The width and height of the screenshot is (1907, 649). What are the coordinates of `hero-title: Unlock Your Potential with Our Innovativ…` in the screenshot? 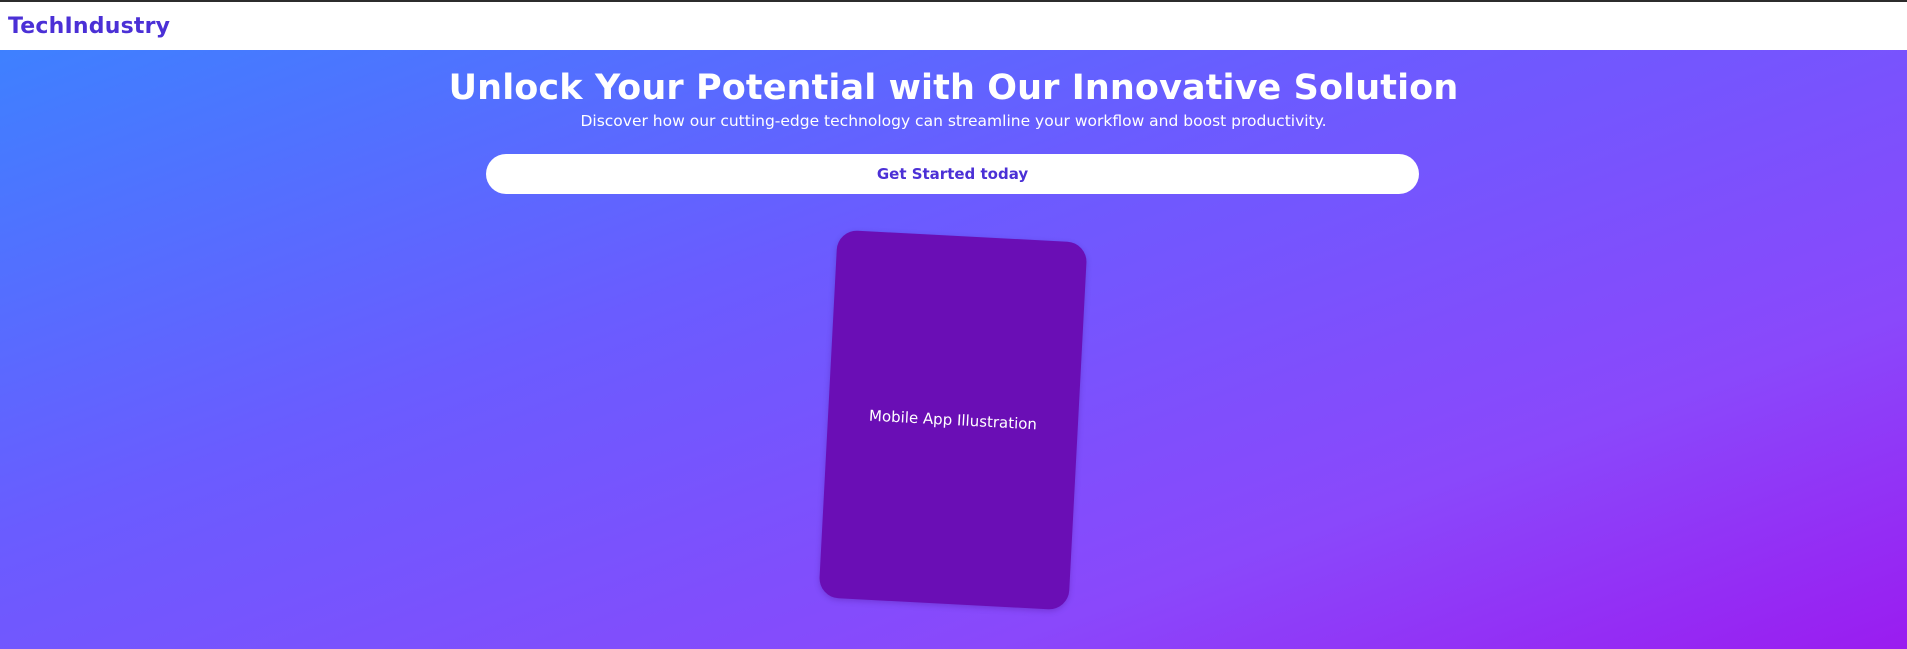 It's located at (953, 88).